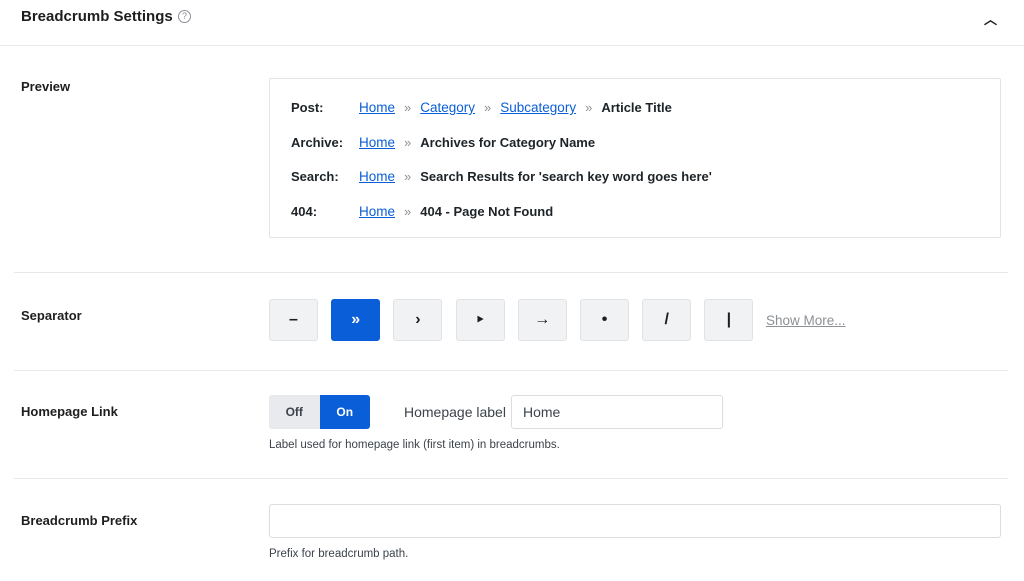 This screenshot has height=581, width=1024. I want to click on settings-header: Breadcrumb Settings ? ︿, so click(512, 23).